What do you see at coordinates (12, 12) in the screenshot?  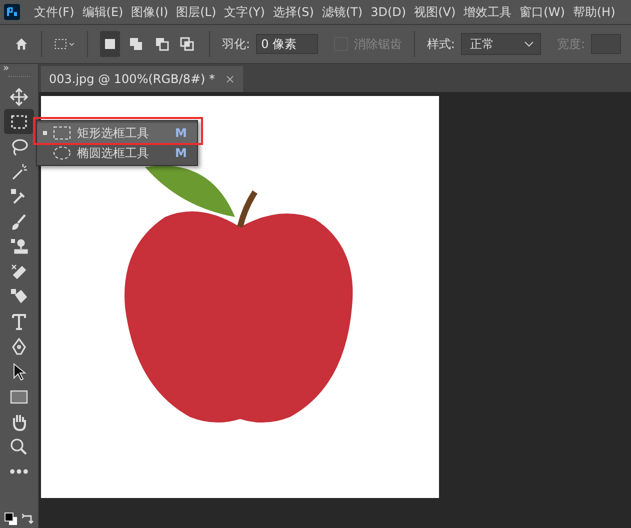 I see `app-logo-icon` at bounding box center [12, 12].